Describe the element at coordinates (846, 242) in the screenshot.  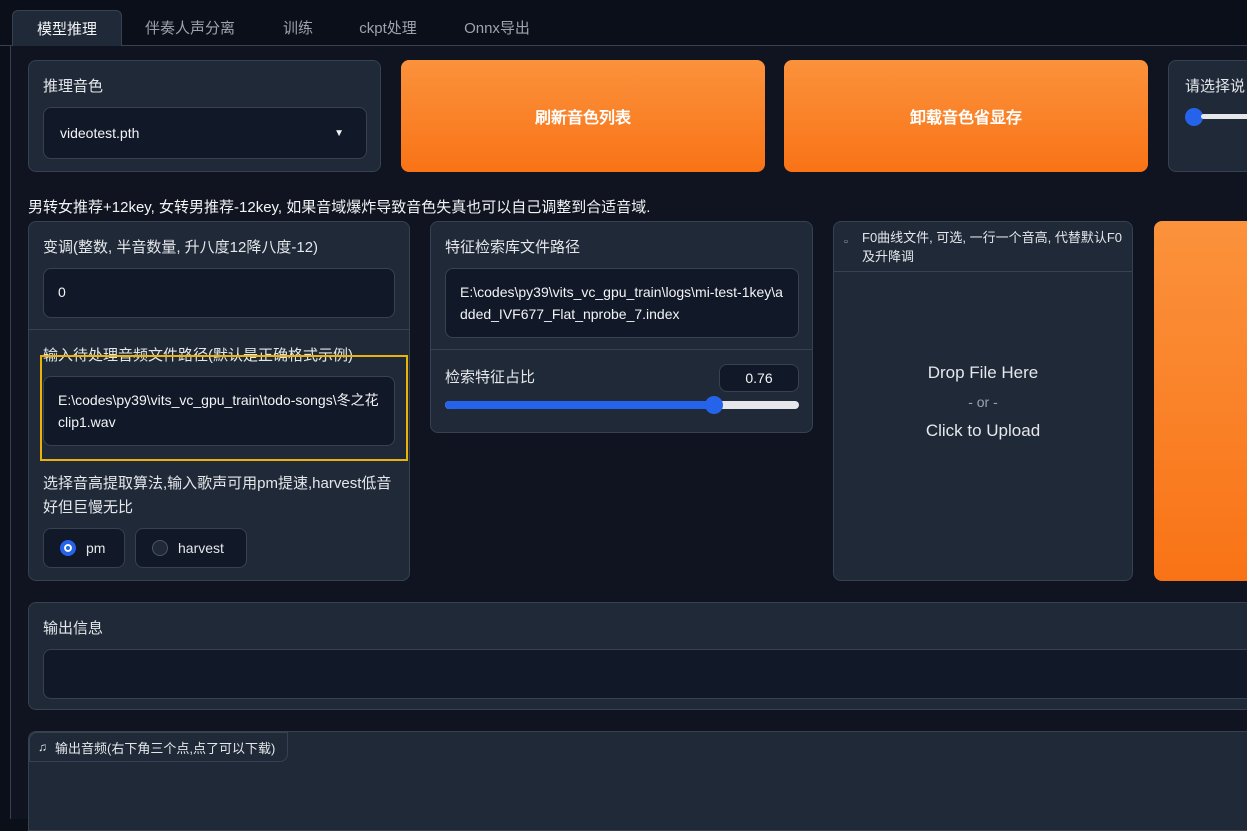
I see `file-icon: ▫` at that location.